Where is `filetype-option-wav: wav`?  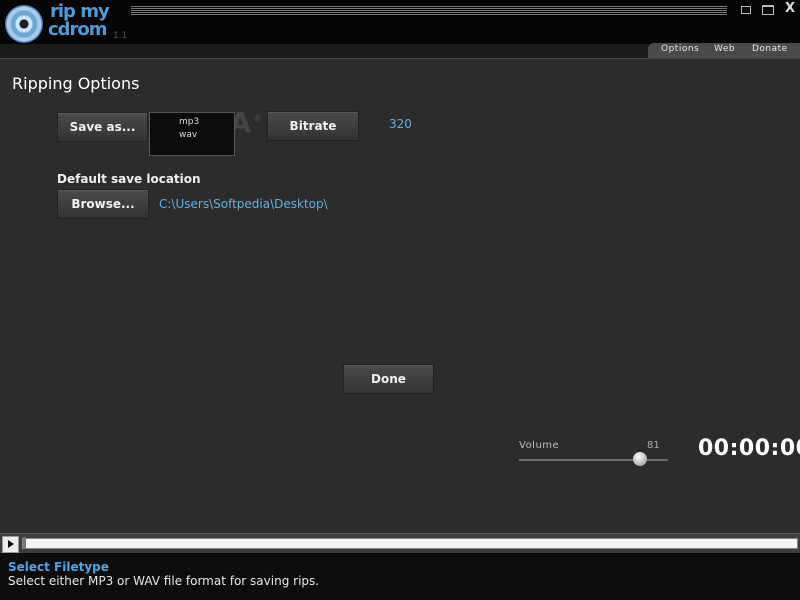 filetype-option-wav: wav is located at coordinates (188, 135).